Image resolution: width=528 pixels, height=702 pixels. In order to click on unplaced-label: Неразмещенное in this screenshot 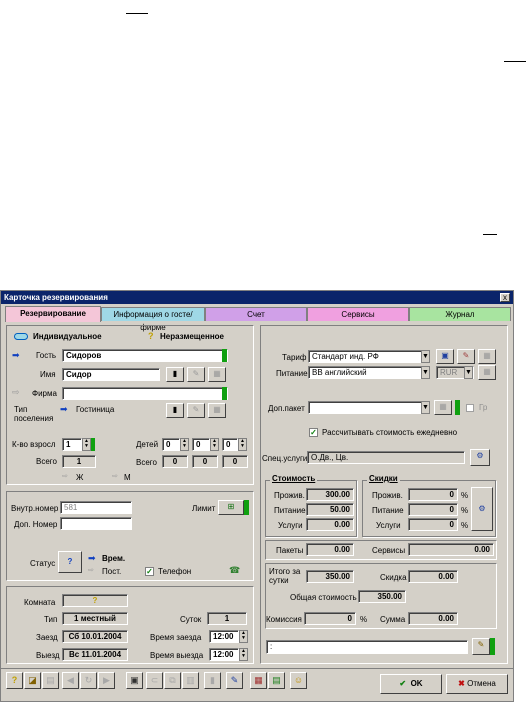, I will do `click(192, 337)`.